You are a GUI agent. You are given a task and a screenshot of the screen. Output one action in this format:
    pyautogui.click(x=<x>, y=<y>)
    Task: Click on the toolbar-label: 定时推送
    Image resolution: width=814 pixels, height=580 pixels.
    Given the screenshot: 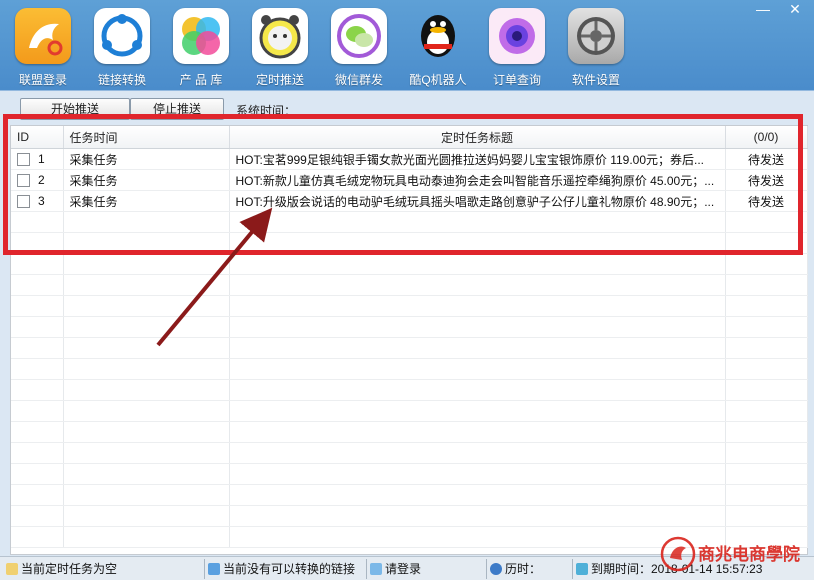 What is the action you would take?
    pyautogui.click(x=279, y=80)
    